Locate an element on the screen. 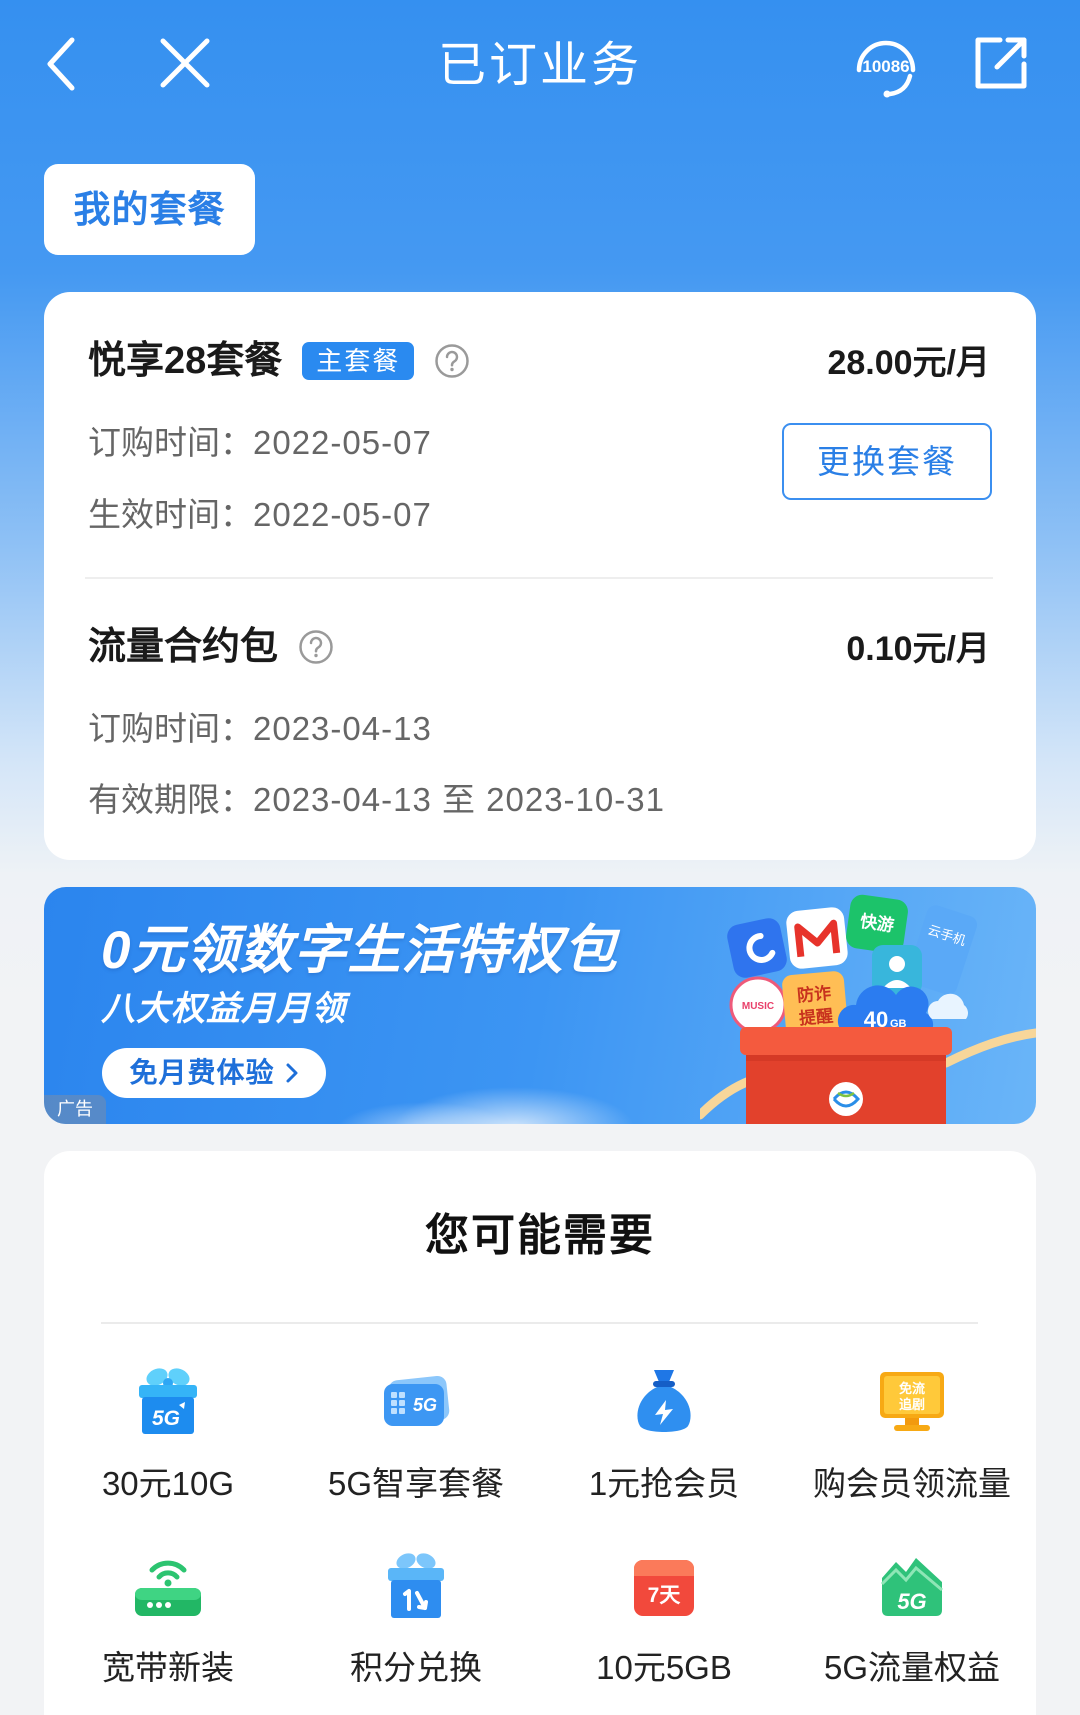  hotline-number: 10086 is located at coordinates (885, 66).